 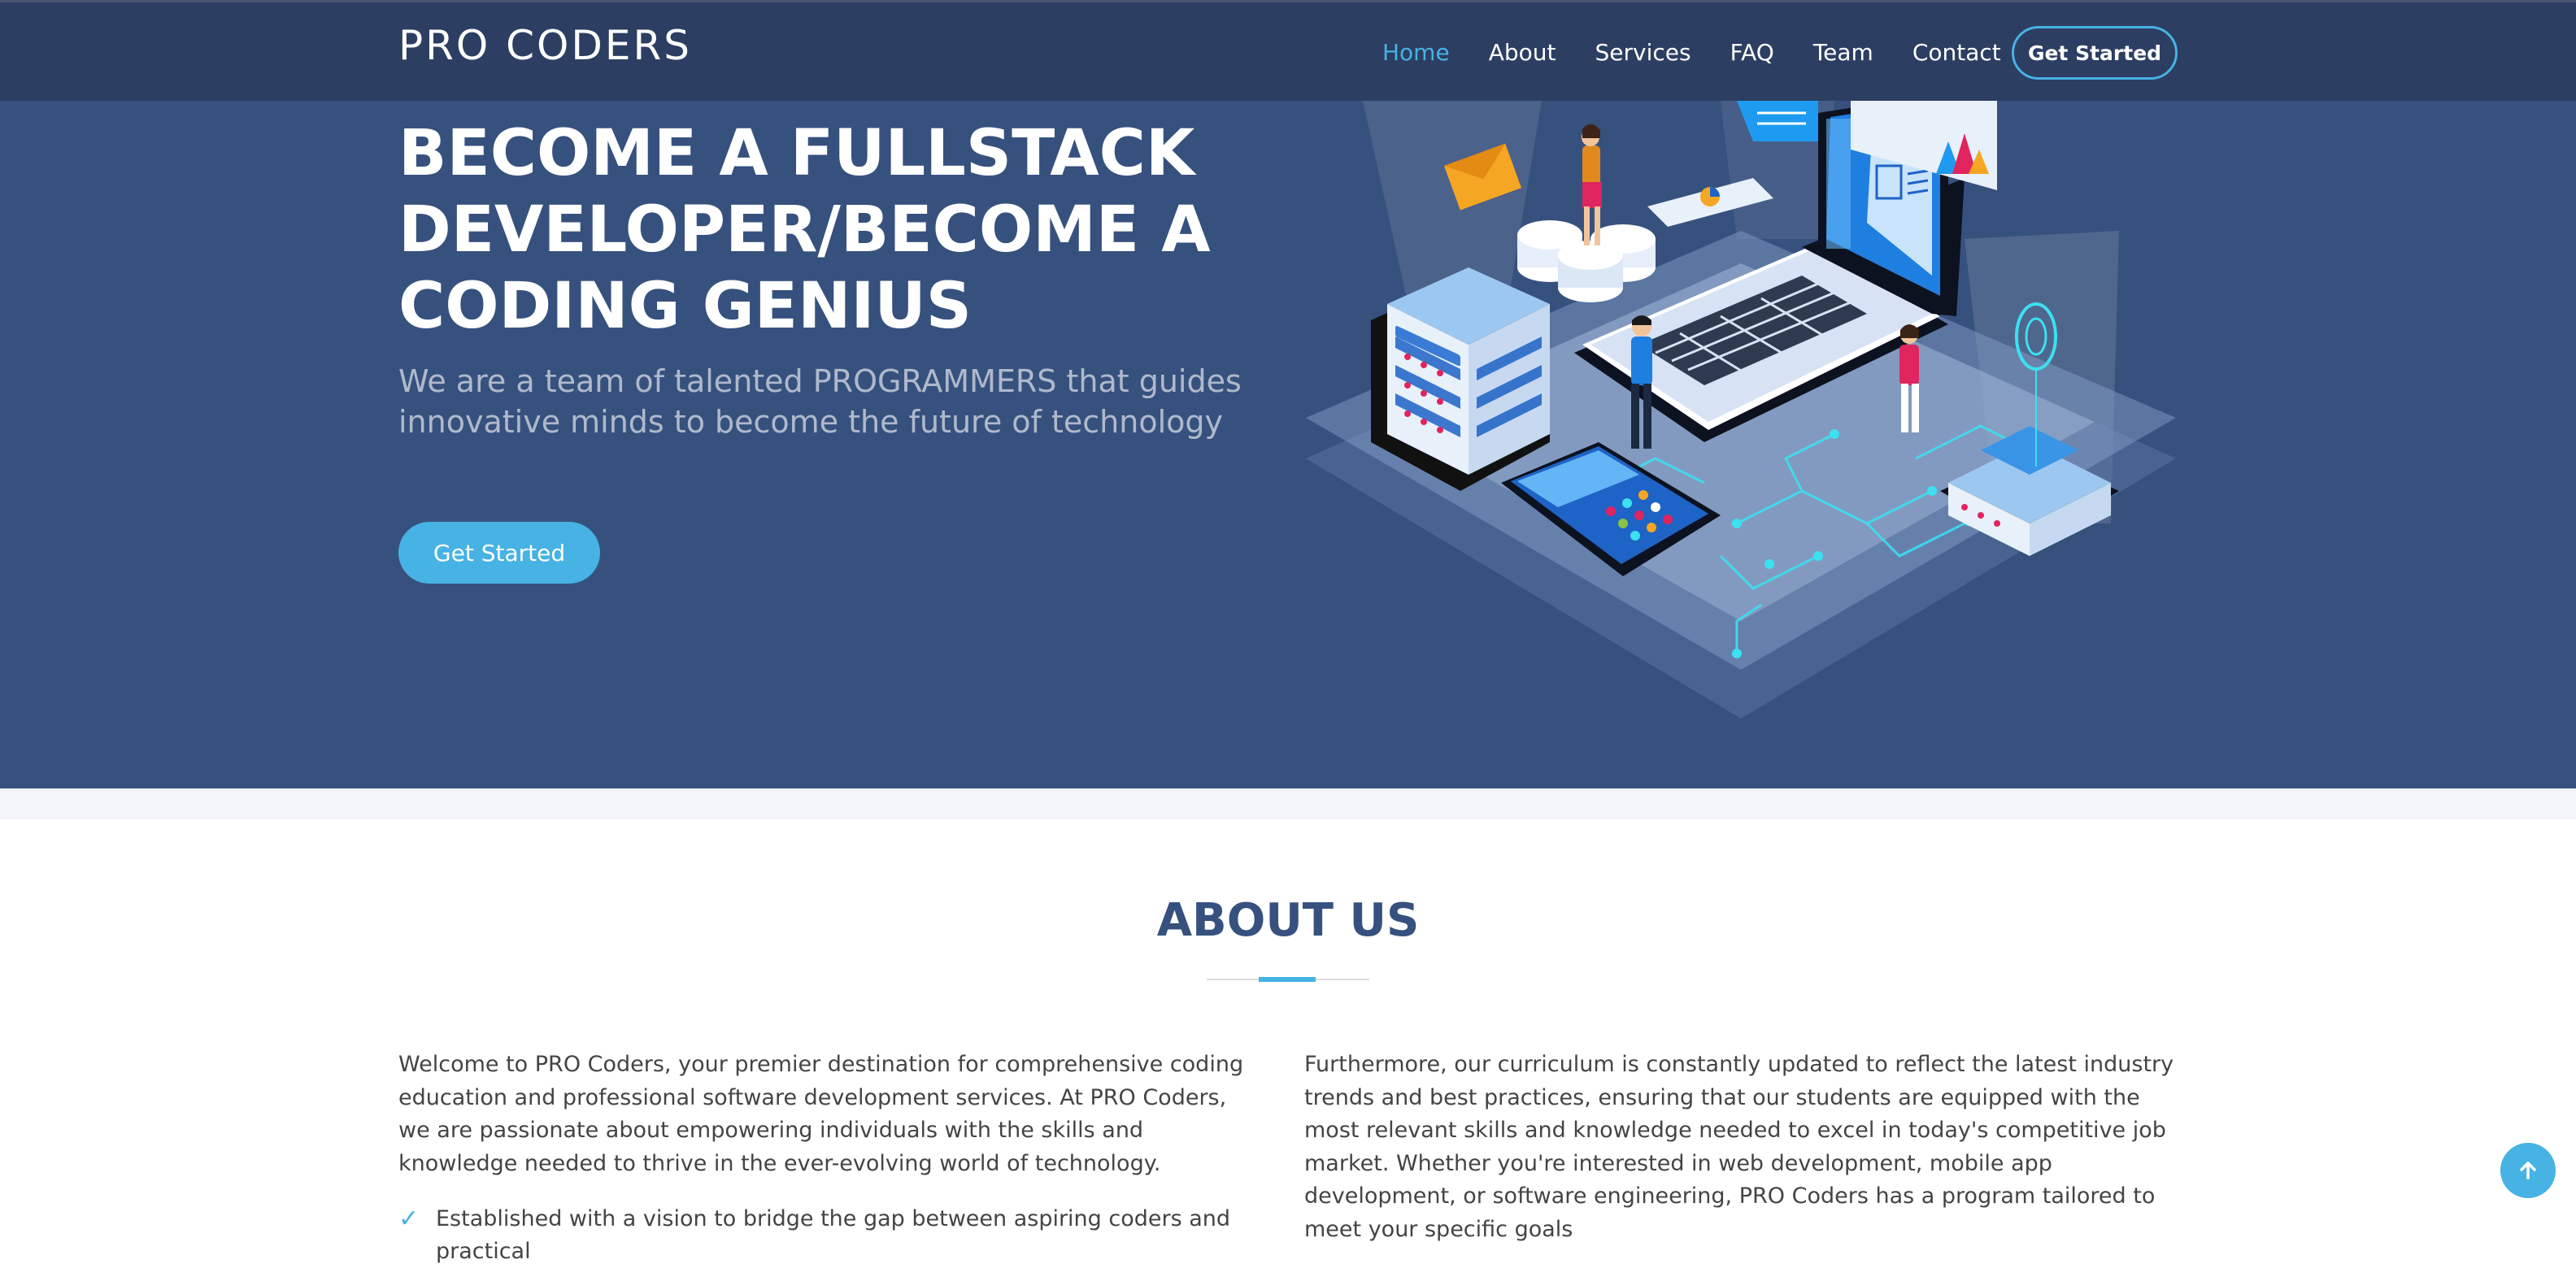 I want to click on main-nav: Home About Services FAQ Team Contact, so click(x=1711, y=52).